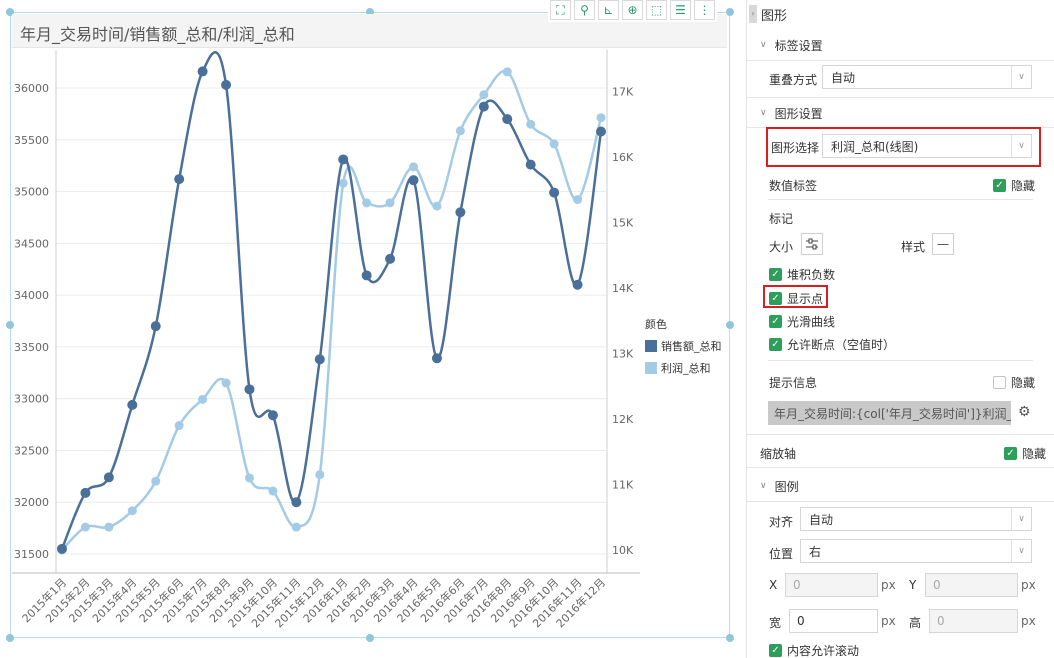 This screenshot has height=658, width=1054. I want to click on y-right-tick-label: 17K, so click(623, 92).